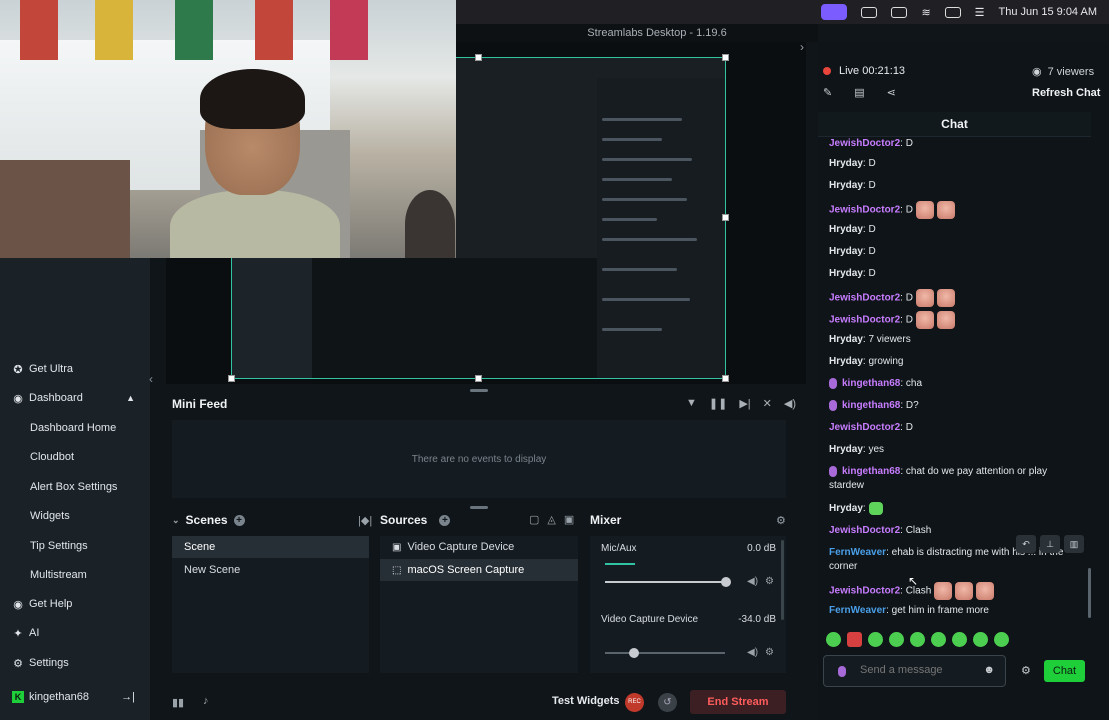  I want to click on source-item: ⬚ macOS Screen Capture, so click(479, 570).